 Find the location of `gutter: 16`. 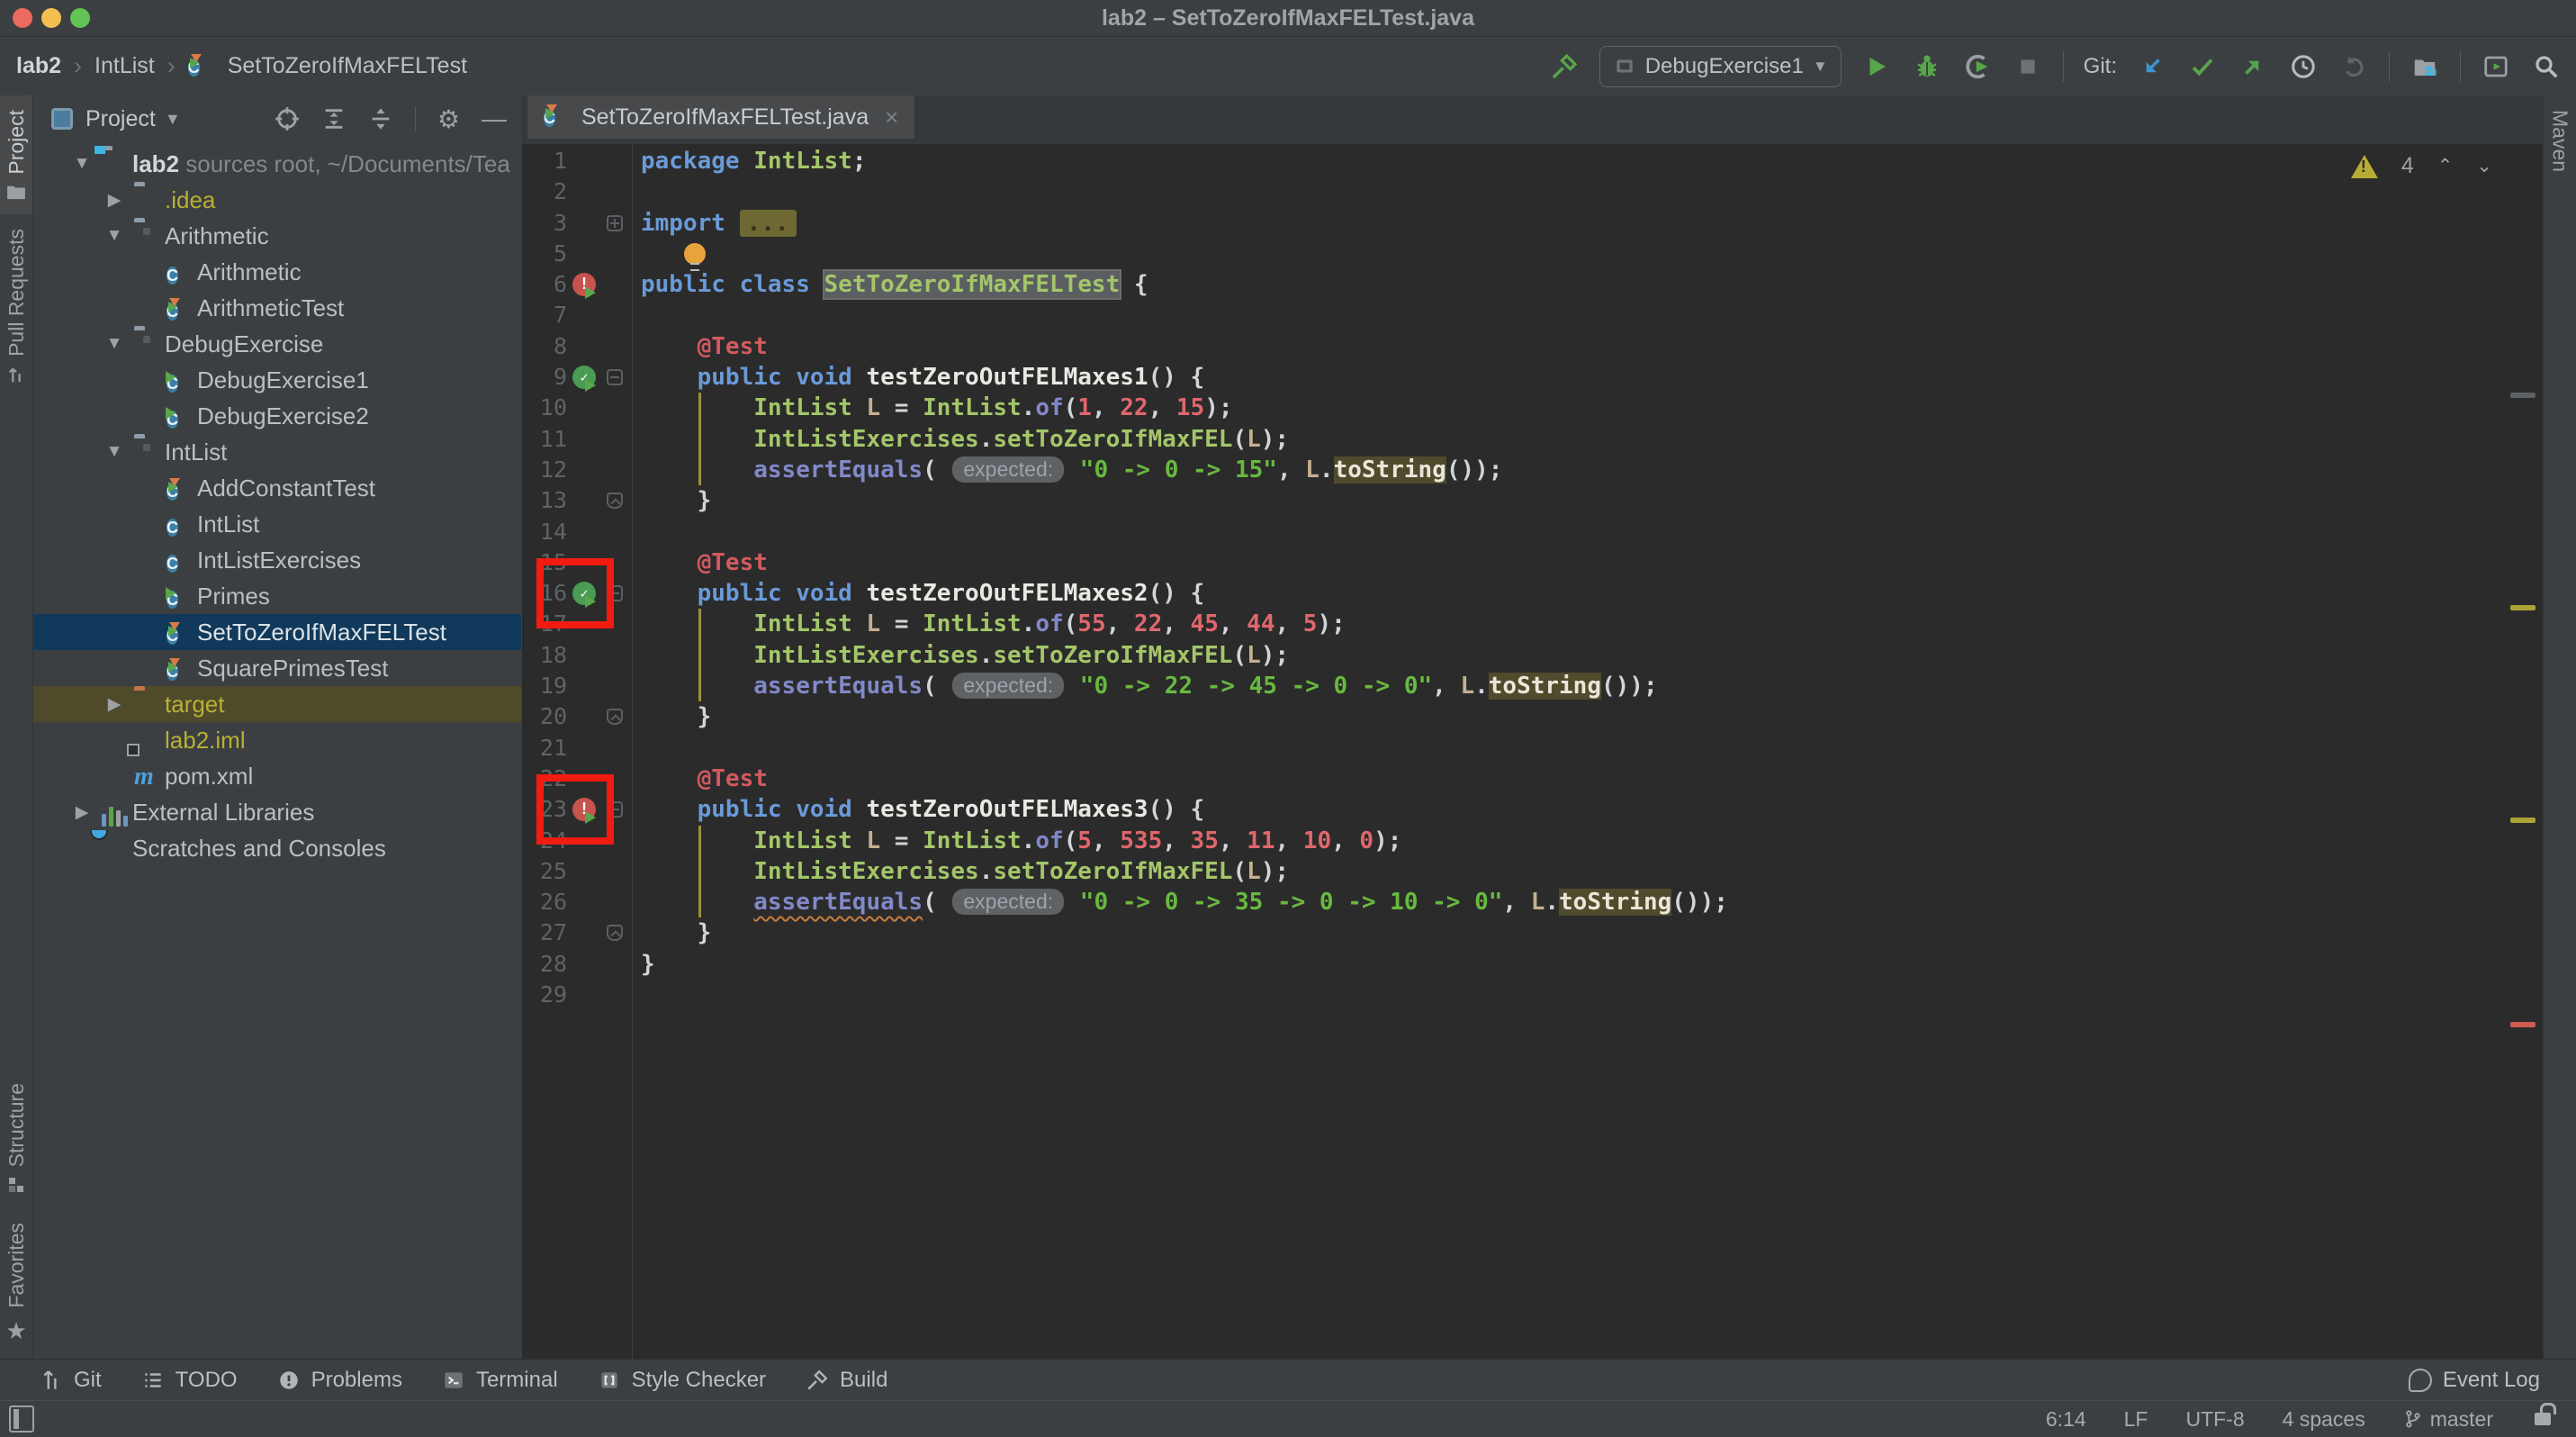

gutter: 16 is located at coordinates (577, 593).